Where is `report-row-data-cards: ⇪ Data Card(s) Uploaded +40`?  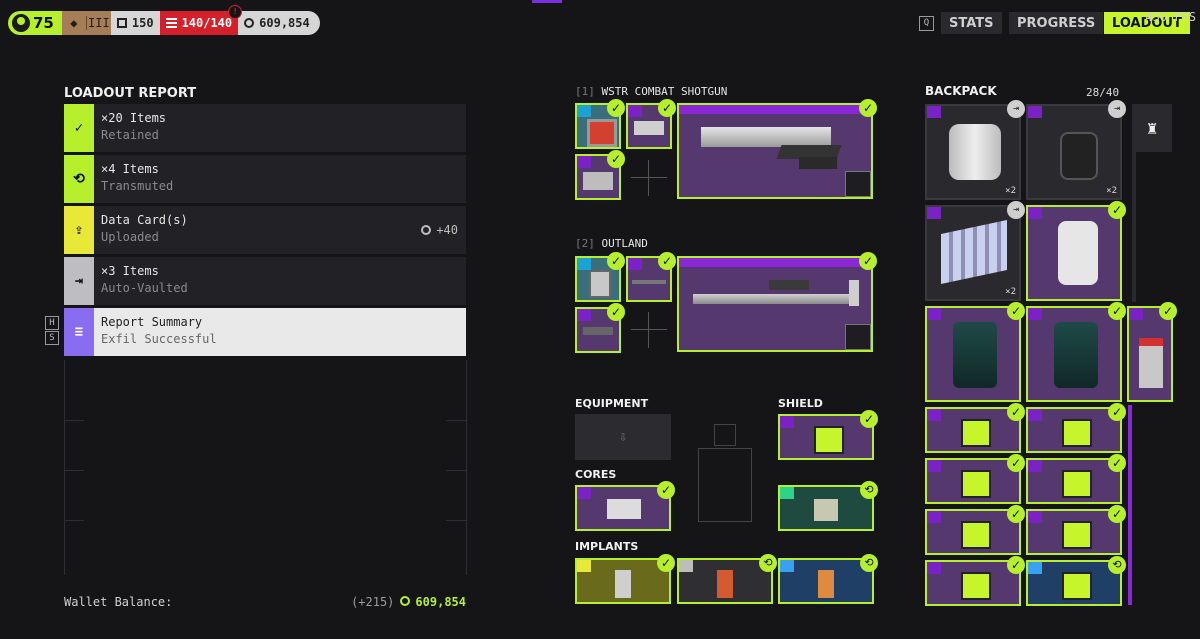
report-row-data-cards: ⇪ Data Card(s) Uploaded +40 is located at coordinates (265, 230).